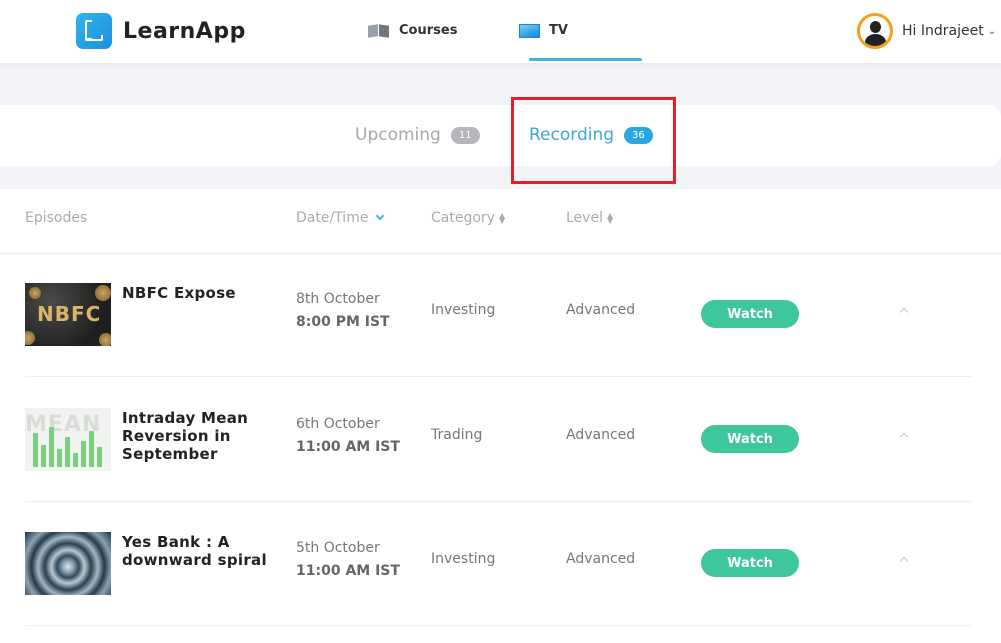 This screenshot has width=1001, height=643. Describe the element at coordinates (992, 31) in the screenshot. I see `chevron-down-icon: ⌄` at that location.